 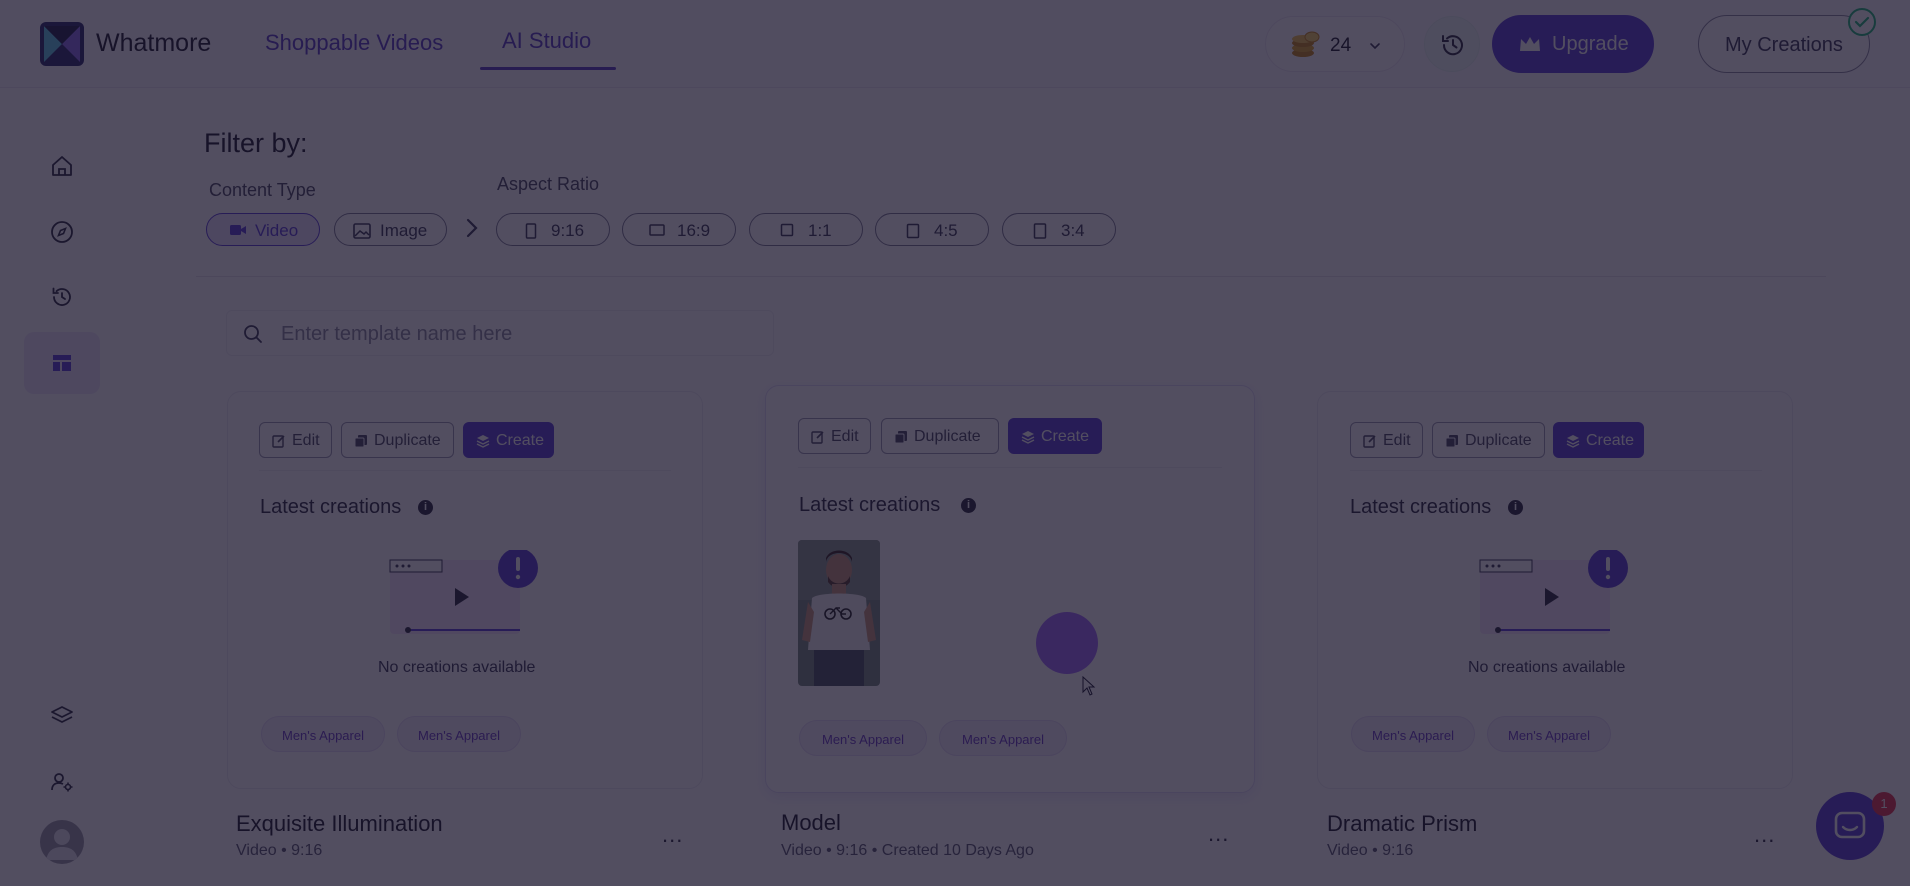 I want to click on aspect-ratio-label: Aspect Ratio, so click(x=548, y=184).